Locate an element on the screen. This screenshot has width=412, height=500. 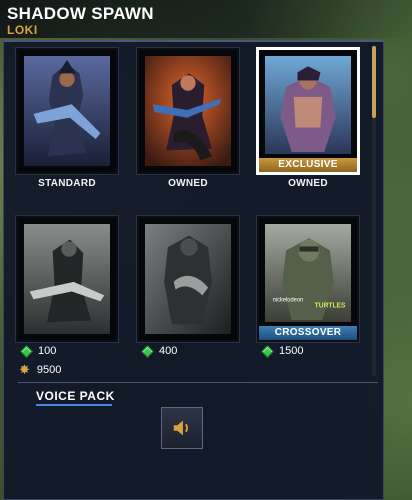
exclusive-ribbon: EXCLUSIVE is located at coordinates (308, 165).